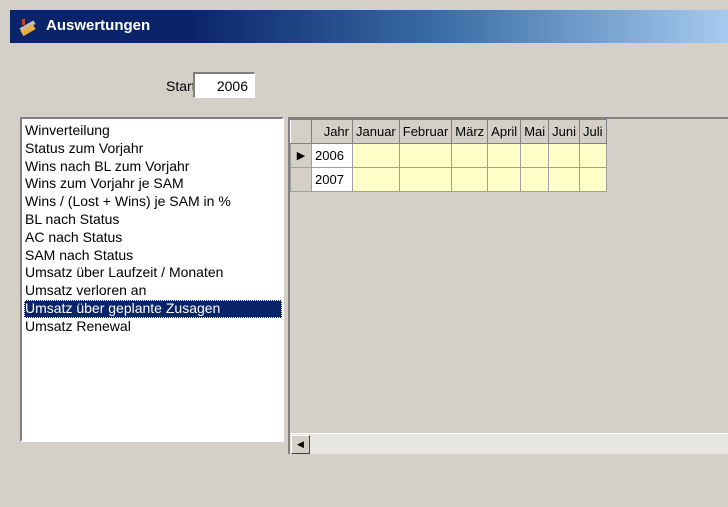 The height and width of the screenshot is (507, 728). I want to click on report-list-item: Umsatz über Laufzeit / Monaten, so click(153, 273).